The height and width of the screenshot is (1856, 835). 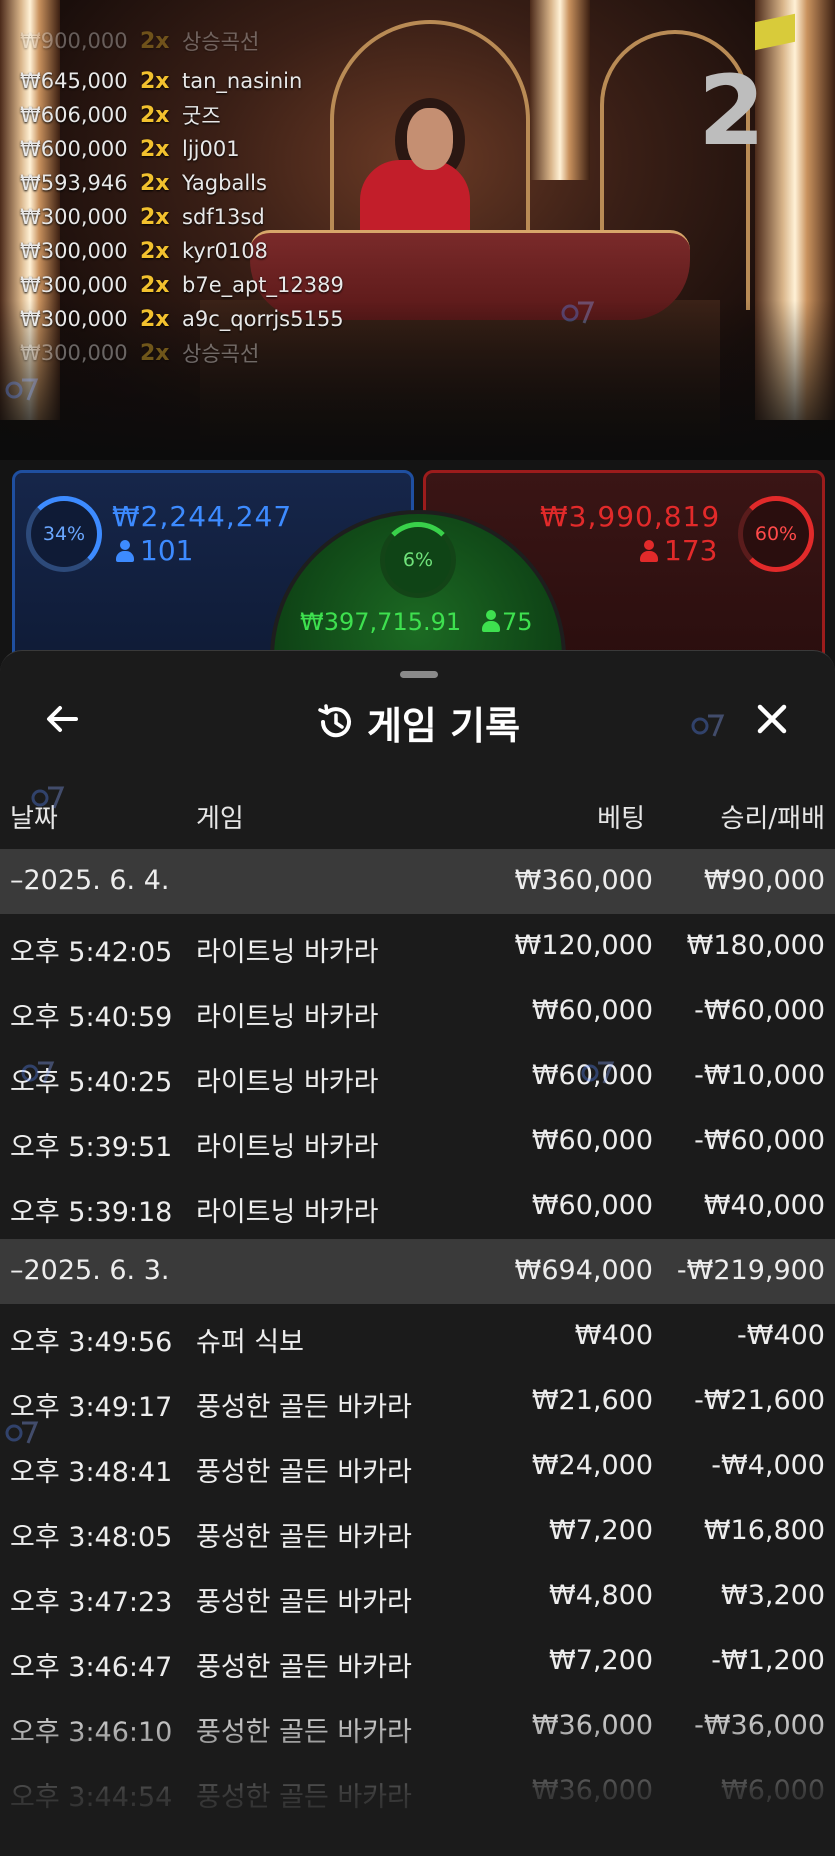 What do you see at coordinates (417, 1141) in the screenshot?
I see `history-row: 오후 5:39:51 라이트닝 바카라 ₩60,000 -₩60,000` at bounding box center [417, 1141].